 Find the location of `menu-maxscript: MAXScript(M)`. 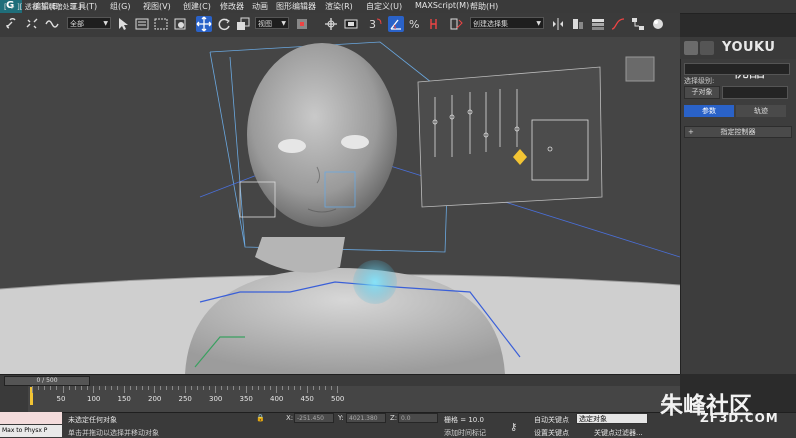

menu-maxscript: MAXScript(M) is located at coordinates (442, 5).